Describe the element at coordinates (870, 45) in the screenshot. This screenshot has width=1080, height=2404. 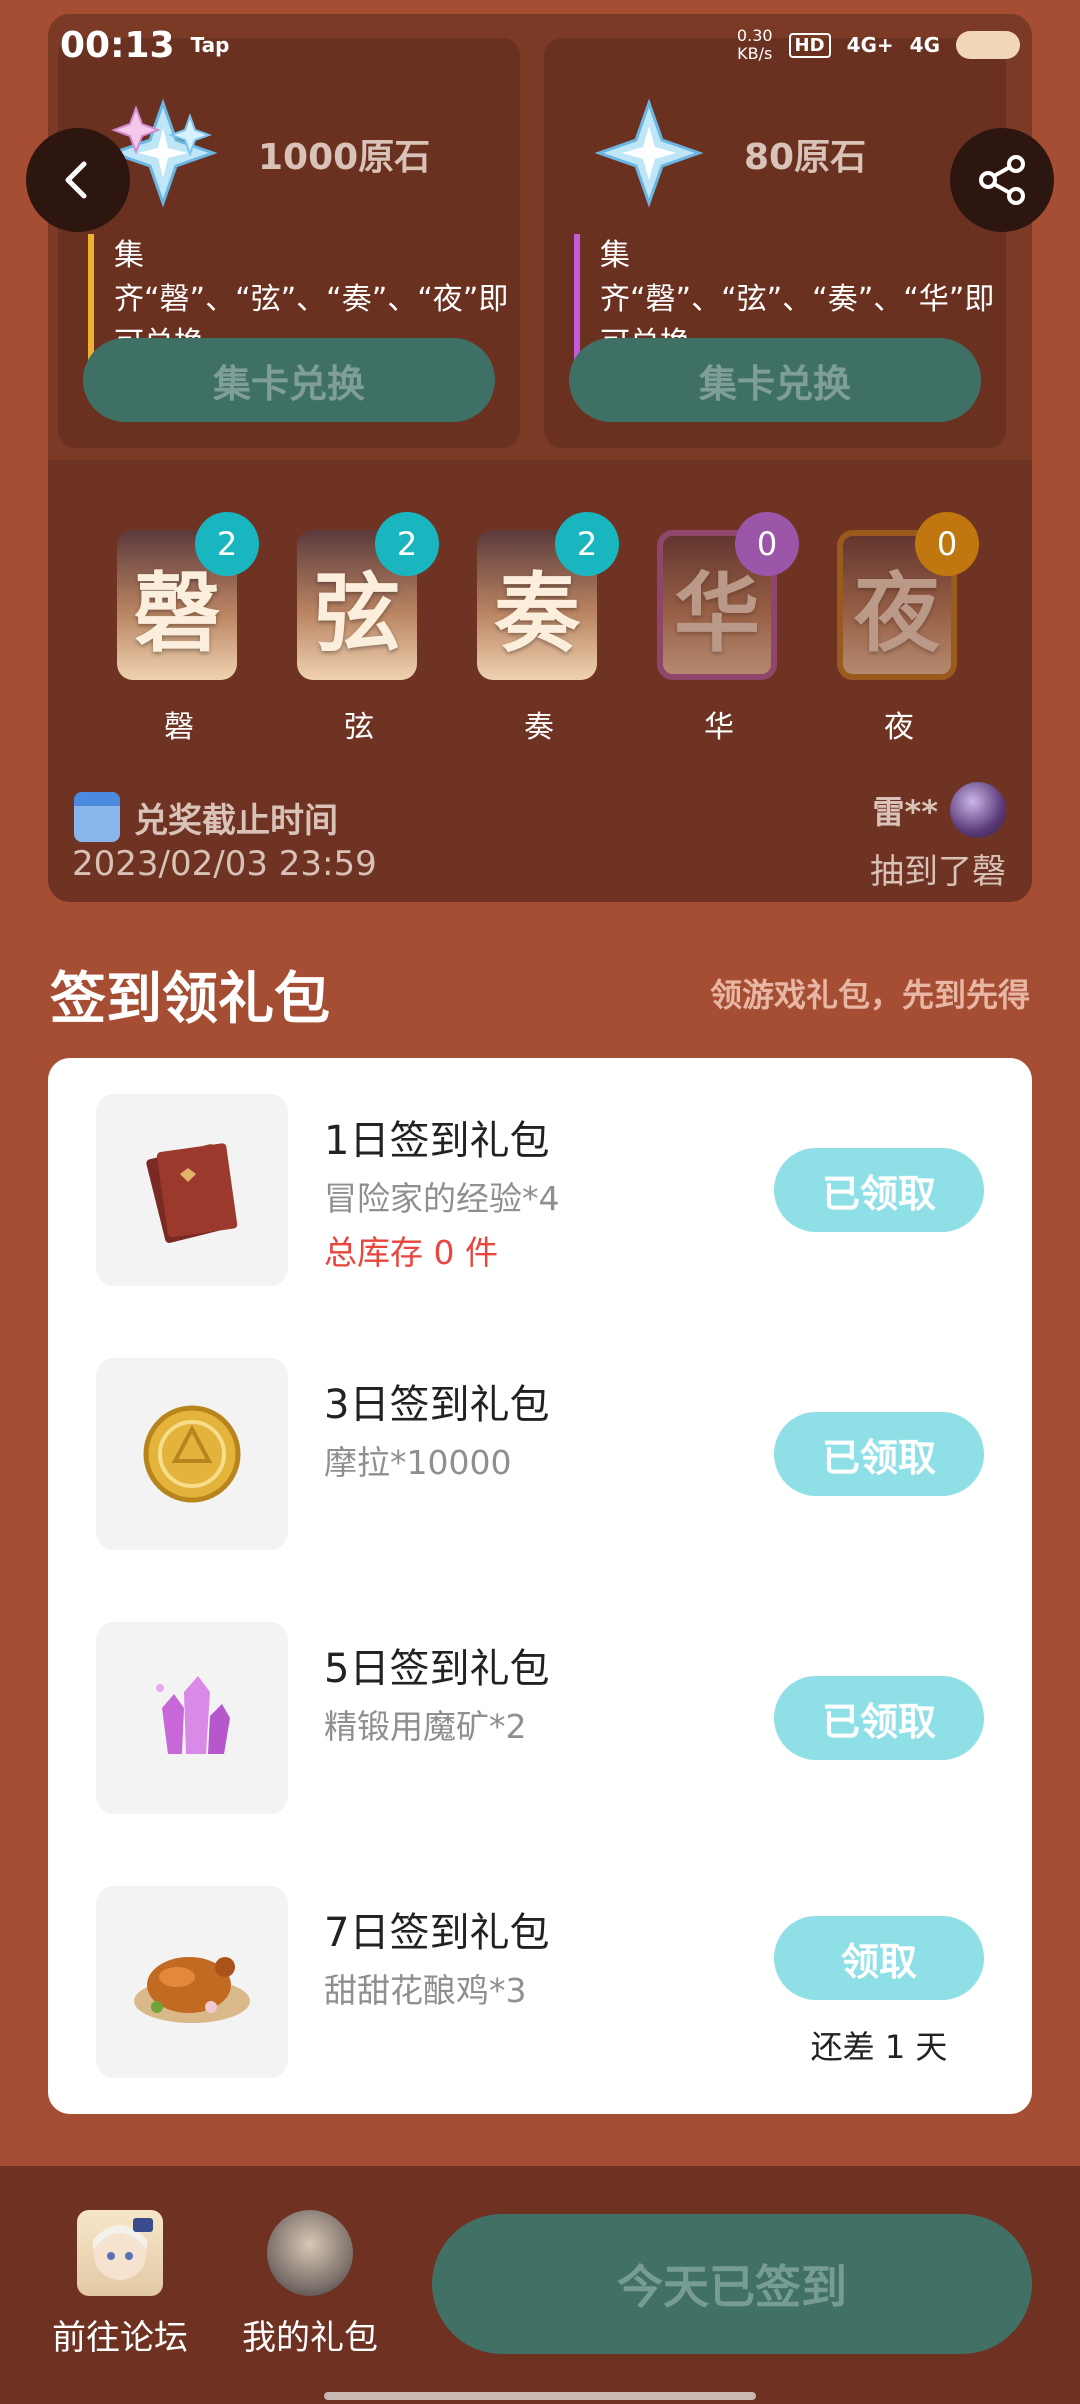
I see `signal-4g-plus-icon: 4G+` at that location.